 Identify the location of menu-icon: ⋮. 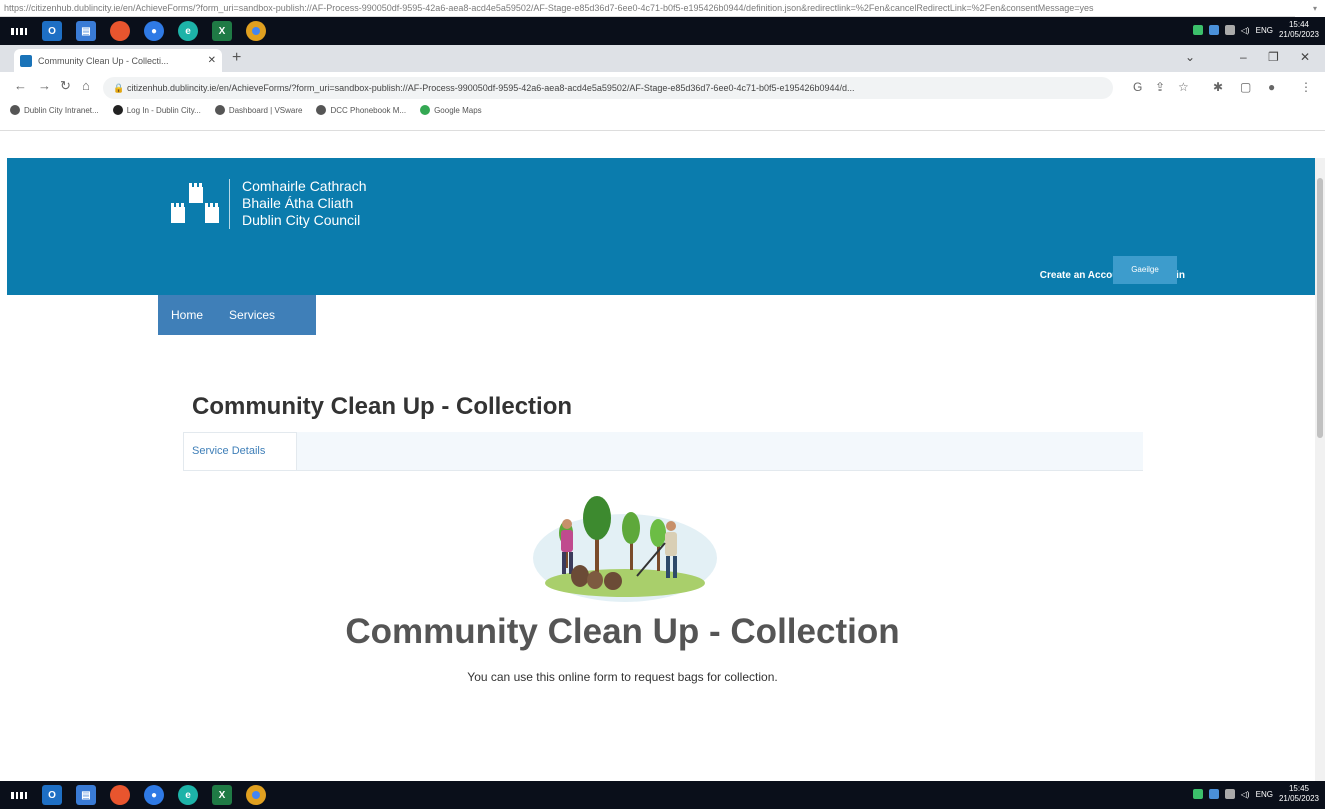
(1306, 87).